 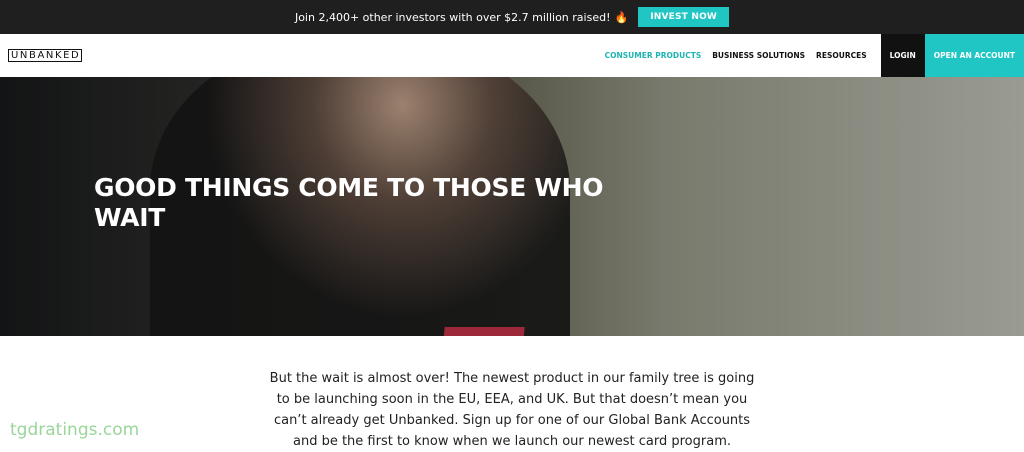 What do you see at coordinates (902, 55) in the screenshot?
I see `login-button: LOGIN` at bounding box center [902, 55].